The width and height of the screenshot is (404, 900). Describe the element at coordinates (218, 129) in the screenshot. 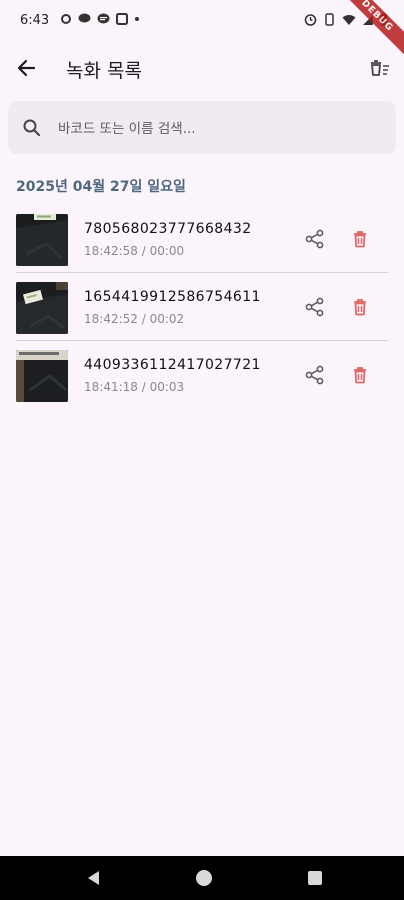

I see `search-input` at that location.